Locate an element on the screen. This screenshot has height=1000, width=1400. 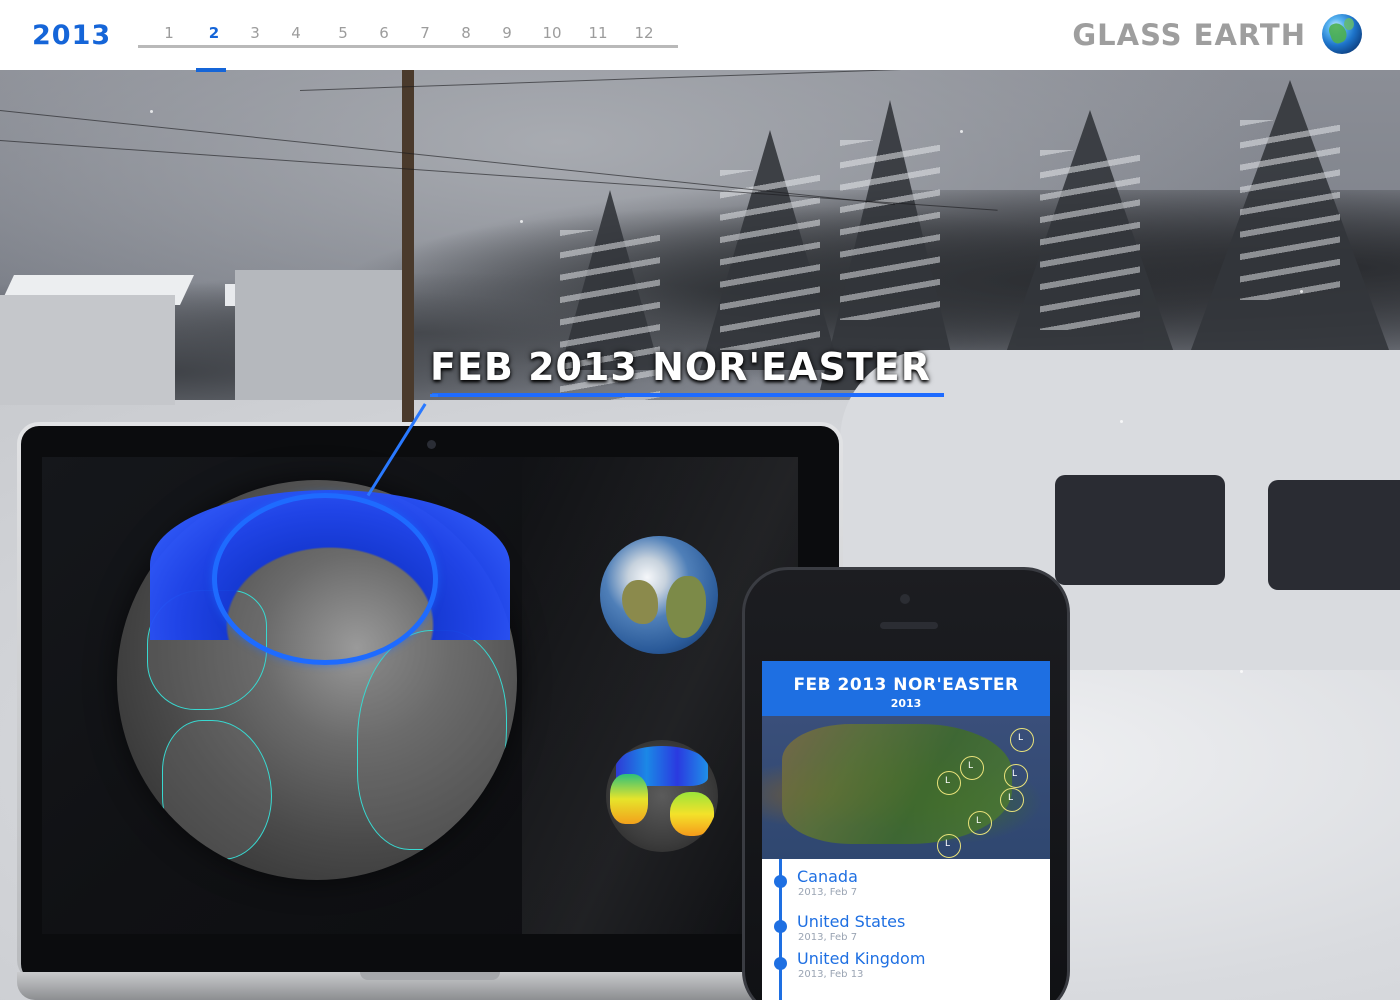
timeline-item: United Kingdom 2013, Feb 13 is located at coordinates (906, 961).